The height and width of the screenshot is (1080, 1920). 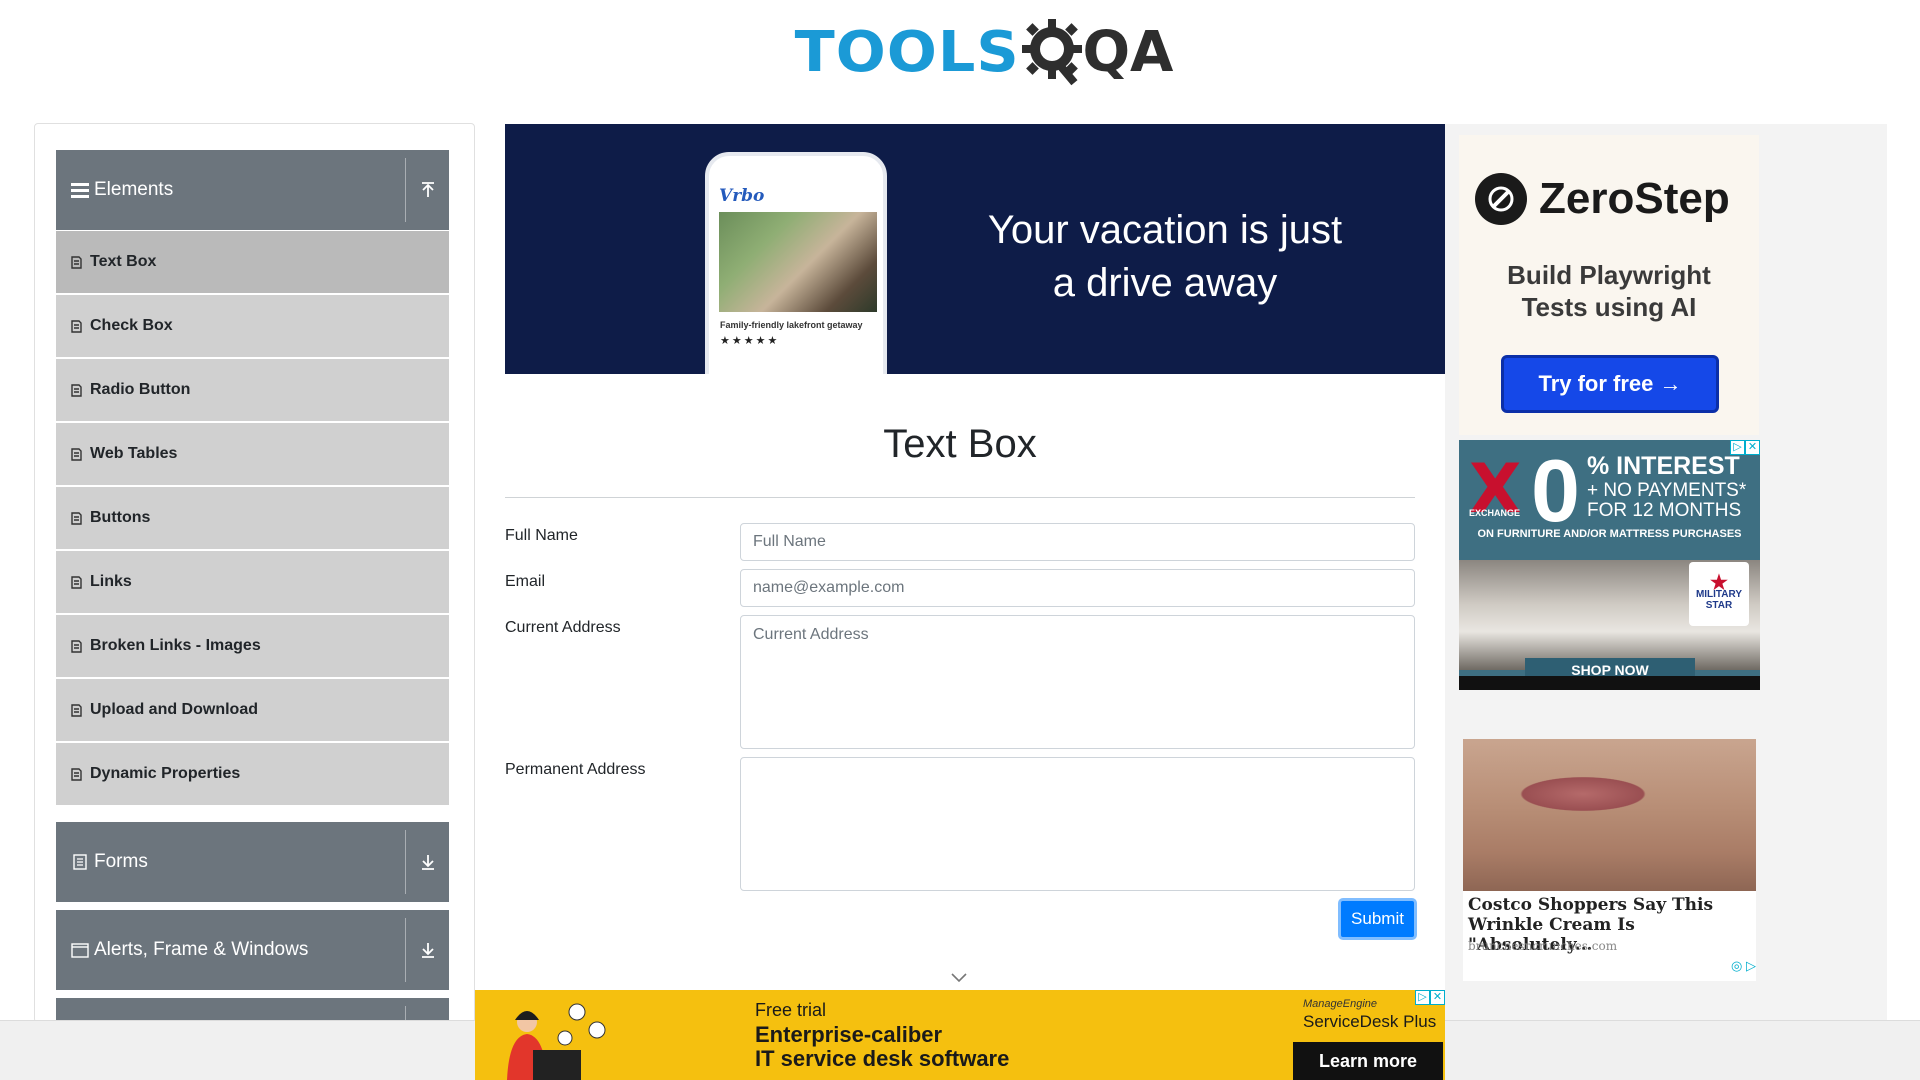 What do you see at coordinates (252, 190) in the screenshot?
I see `group-header-elements: Elements` at bounding box center [252, 190].